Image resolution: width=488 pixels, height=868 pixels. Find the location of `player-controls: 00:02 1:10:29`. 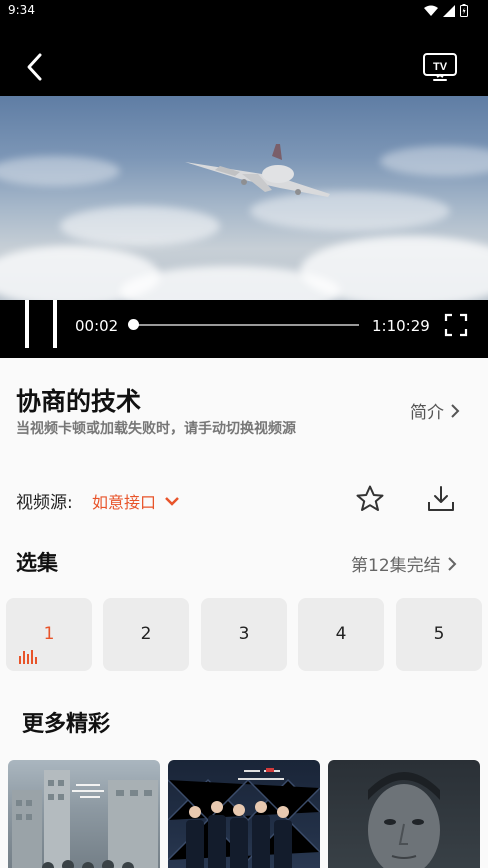

player-controls: 00:02 1:10:29 is located at coordinates (244, 329).